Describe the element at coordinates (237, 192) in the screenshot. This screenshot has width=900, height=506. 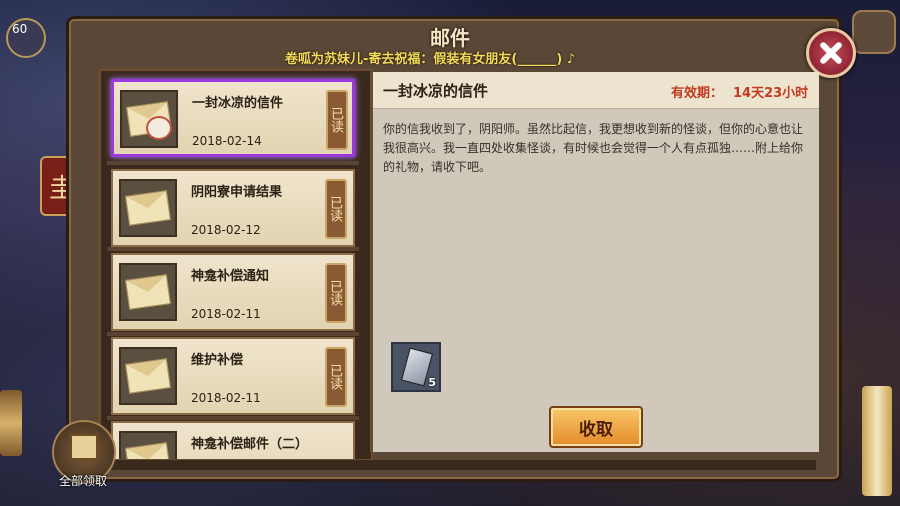
I see `mail-subject: 阴阳寮申请结果` at that location.